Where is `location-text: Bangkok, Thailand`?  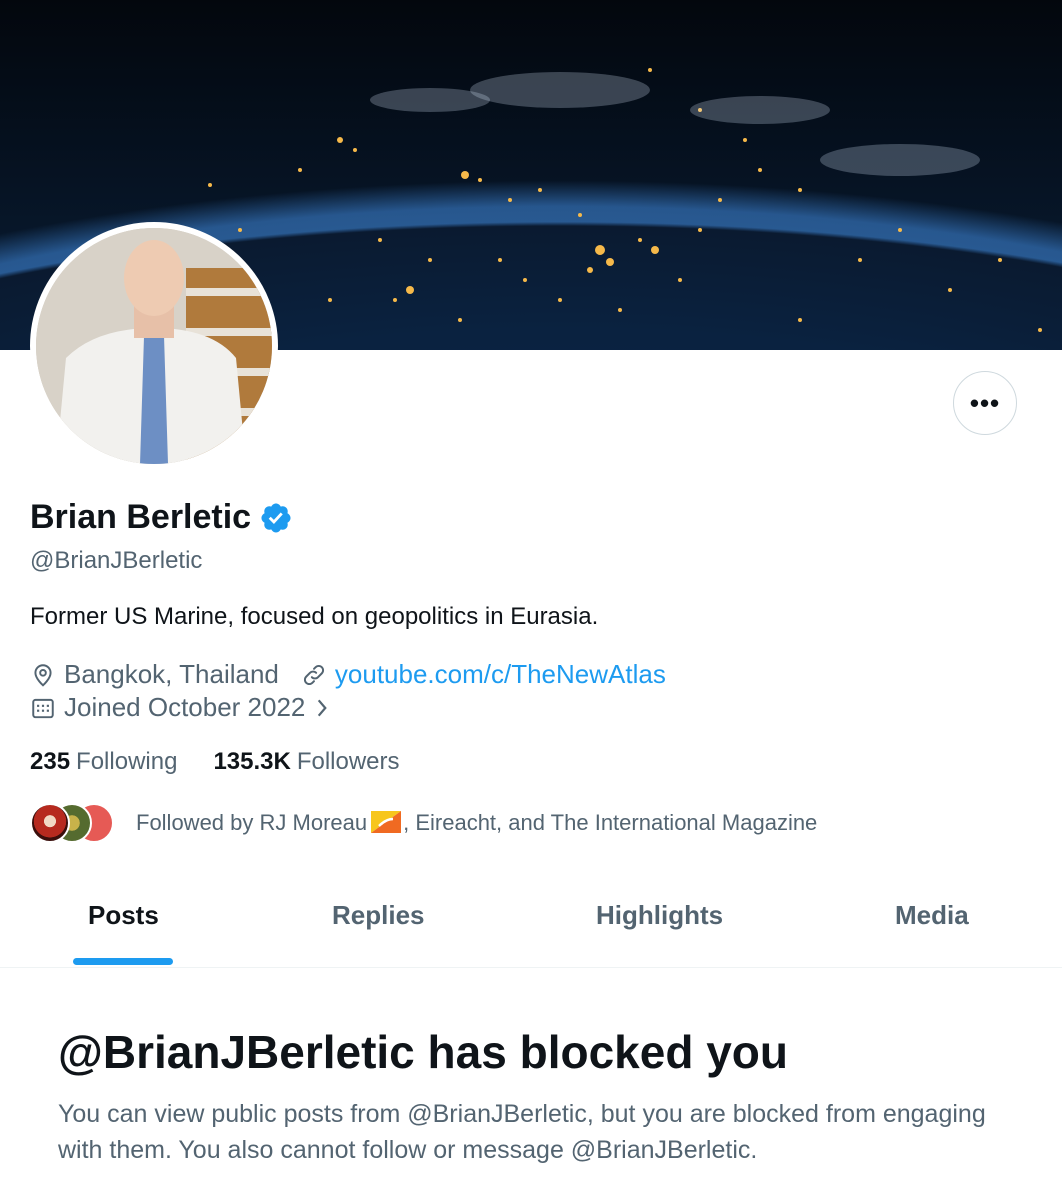 location-text: Bangkok, Thailand is located at coordinates (171, 674).